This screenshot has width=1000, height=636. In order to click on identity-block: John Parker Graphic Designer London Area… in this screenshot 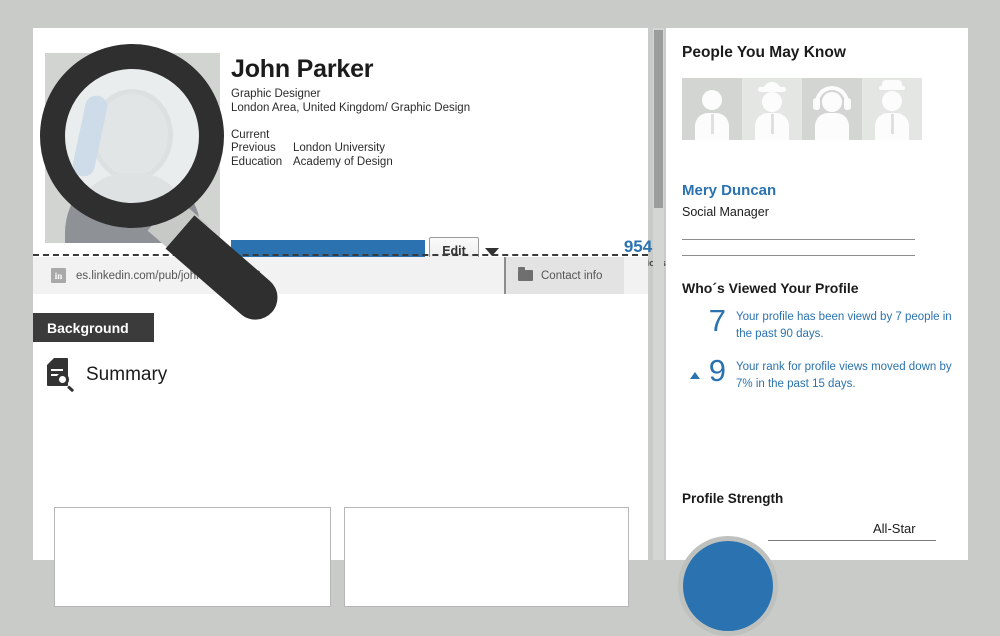, I will do `click(431, 113)`.